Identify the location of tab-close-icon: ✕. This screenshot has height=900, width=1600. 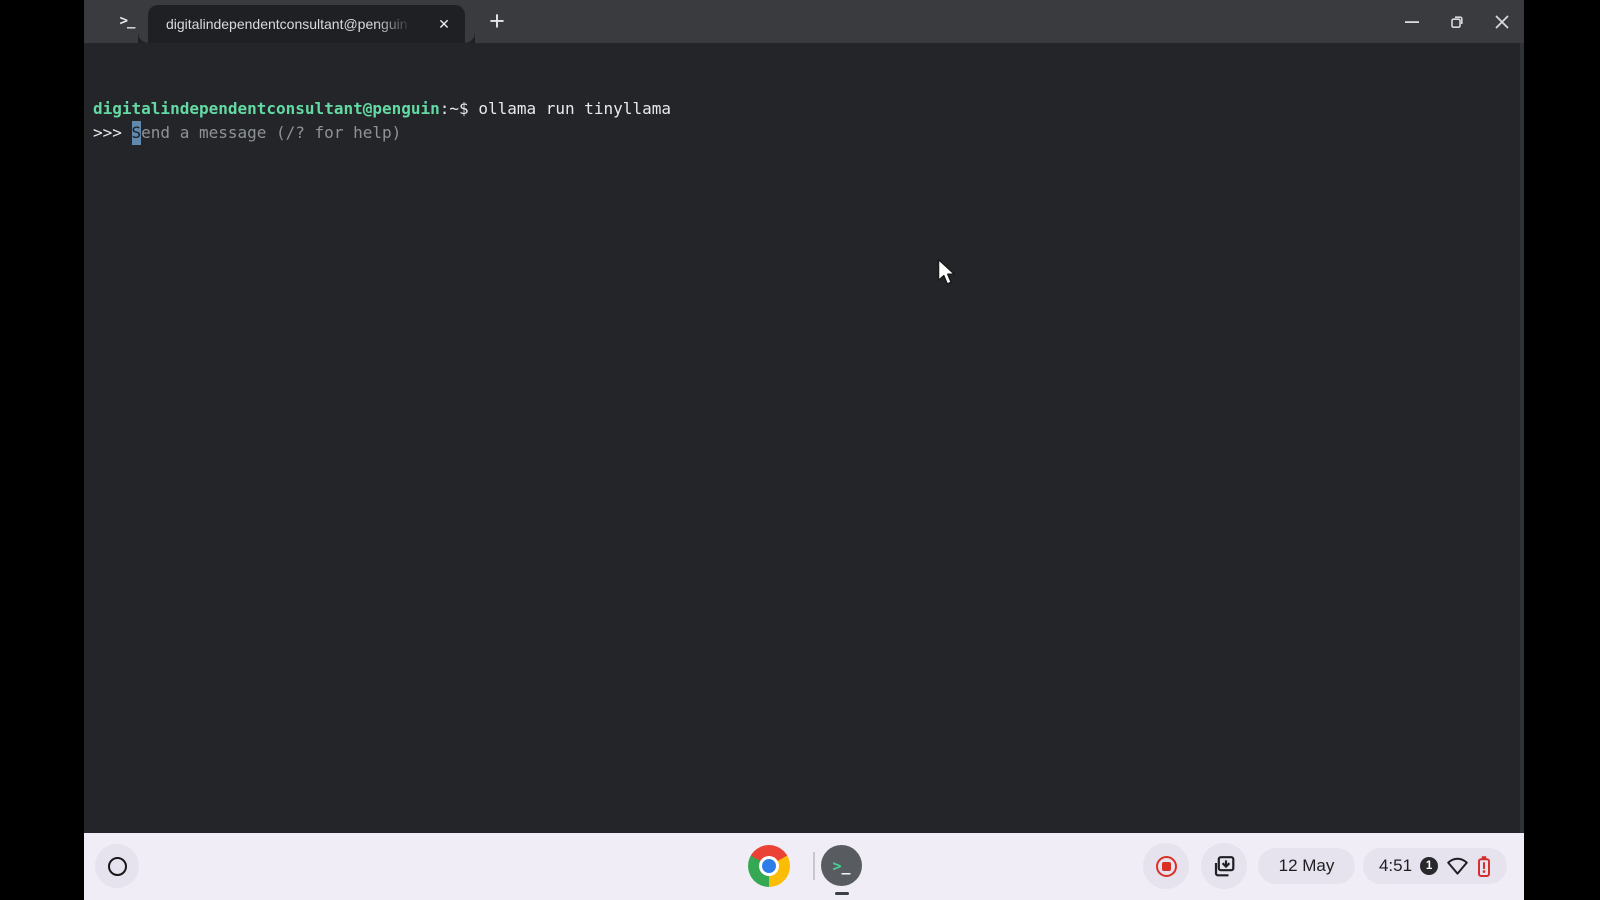
(444, 24).